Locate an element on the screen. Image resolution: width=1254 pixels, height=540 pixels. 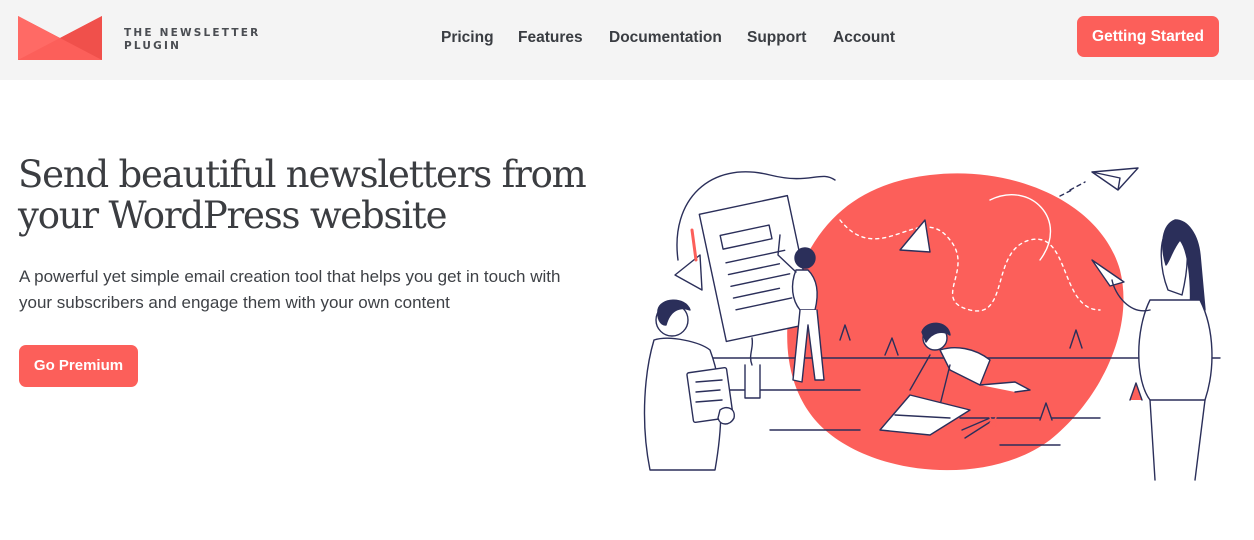
nav-pricing: Pricing is located at coordinates (467, 38).